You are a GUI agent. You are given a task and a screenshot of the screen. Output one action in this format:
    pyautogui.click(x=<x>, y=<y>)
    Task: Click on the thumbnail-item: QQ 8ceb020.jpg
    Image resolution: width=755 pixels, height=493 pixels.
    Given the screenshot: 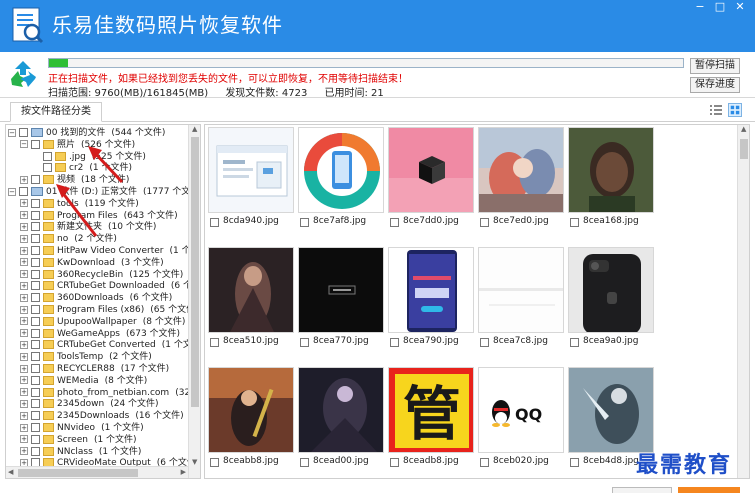 What is the action you would take?
    pyautogui.click(x=521, y=420)
    